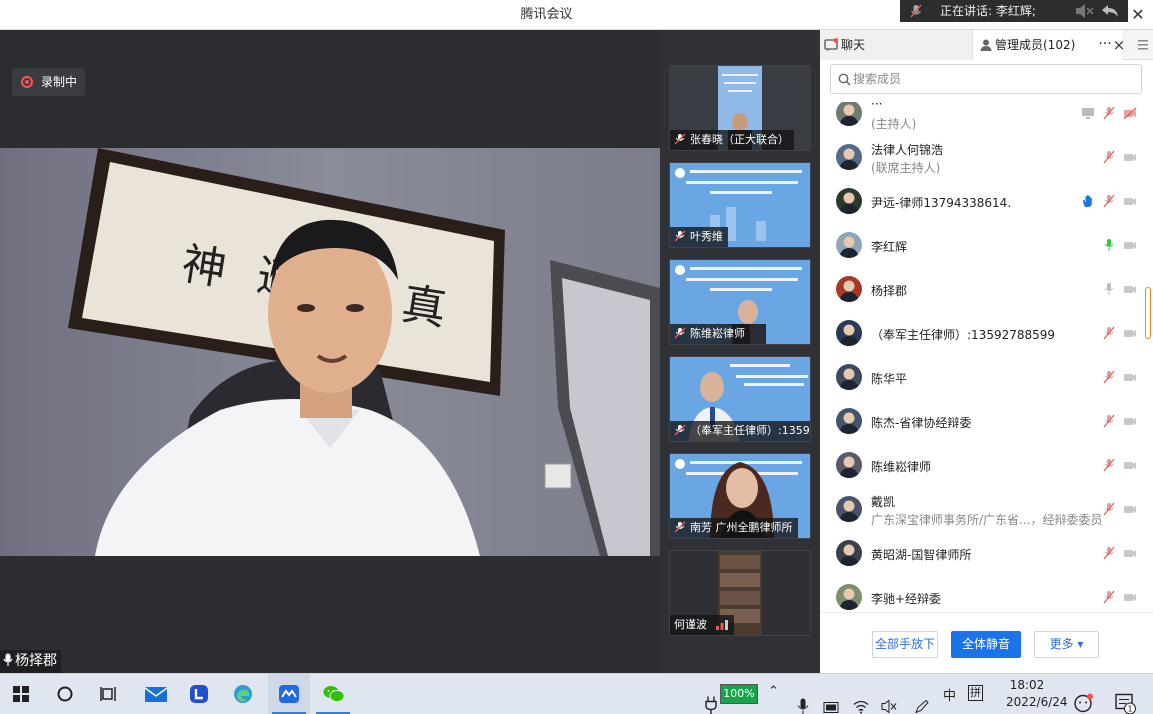  What do you see at coordinates (861, 700) in the screenshot?
I see `wifi-icon` at bounding box center [861, 700].